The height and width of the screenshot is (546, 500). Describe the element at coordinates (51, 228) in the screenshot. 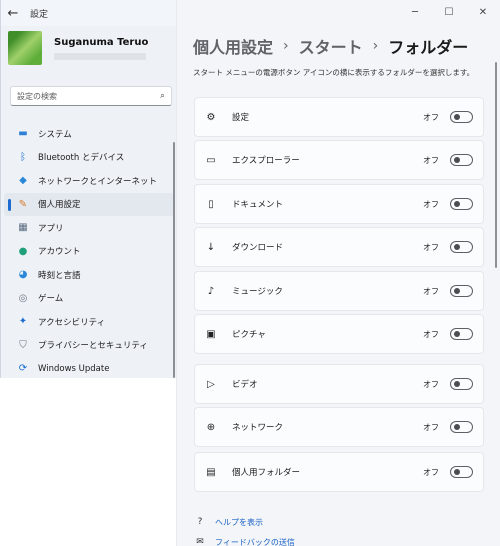

I see `sidebar-item-label: アプリ` at that location.